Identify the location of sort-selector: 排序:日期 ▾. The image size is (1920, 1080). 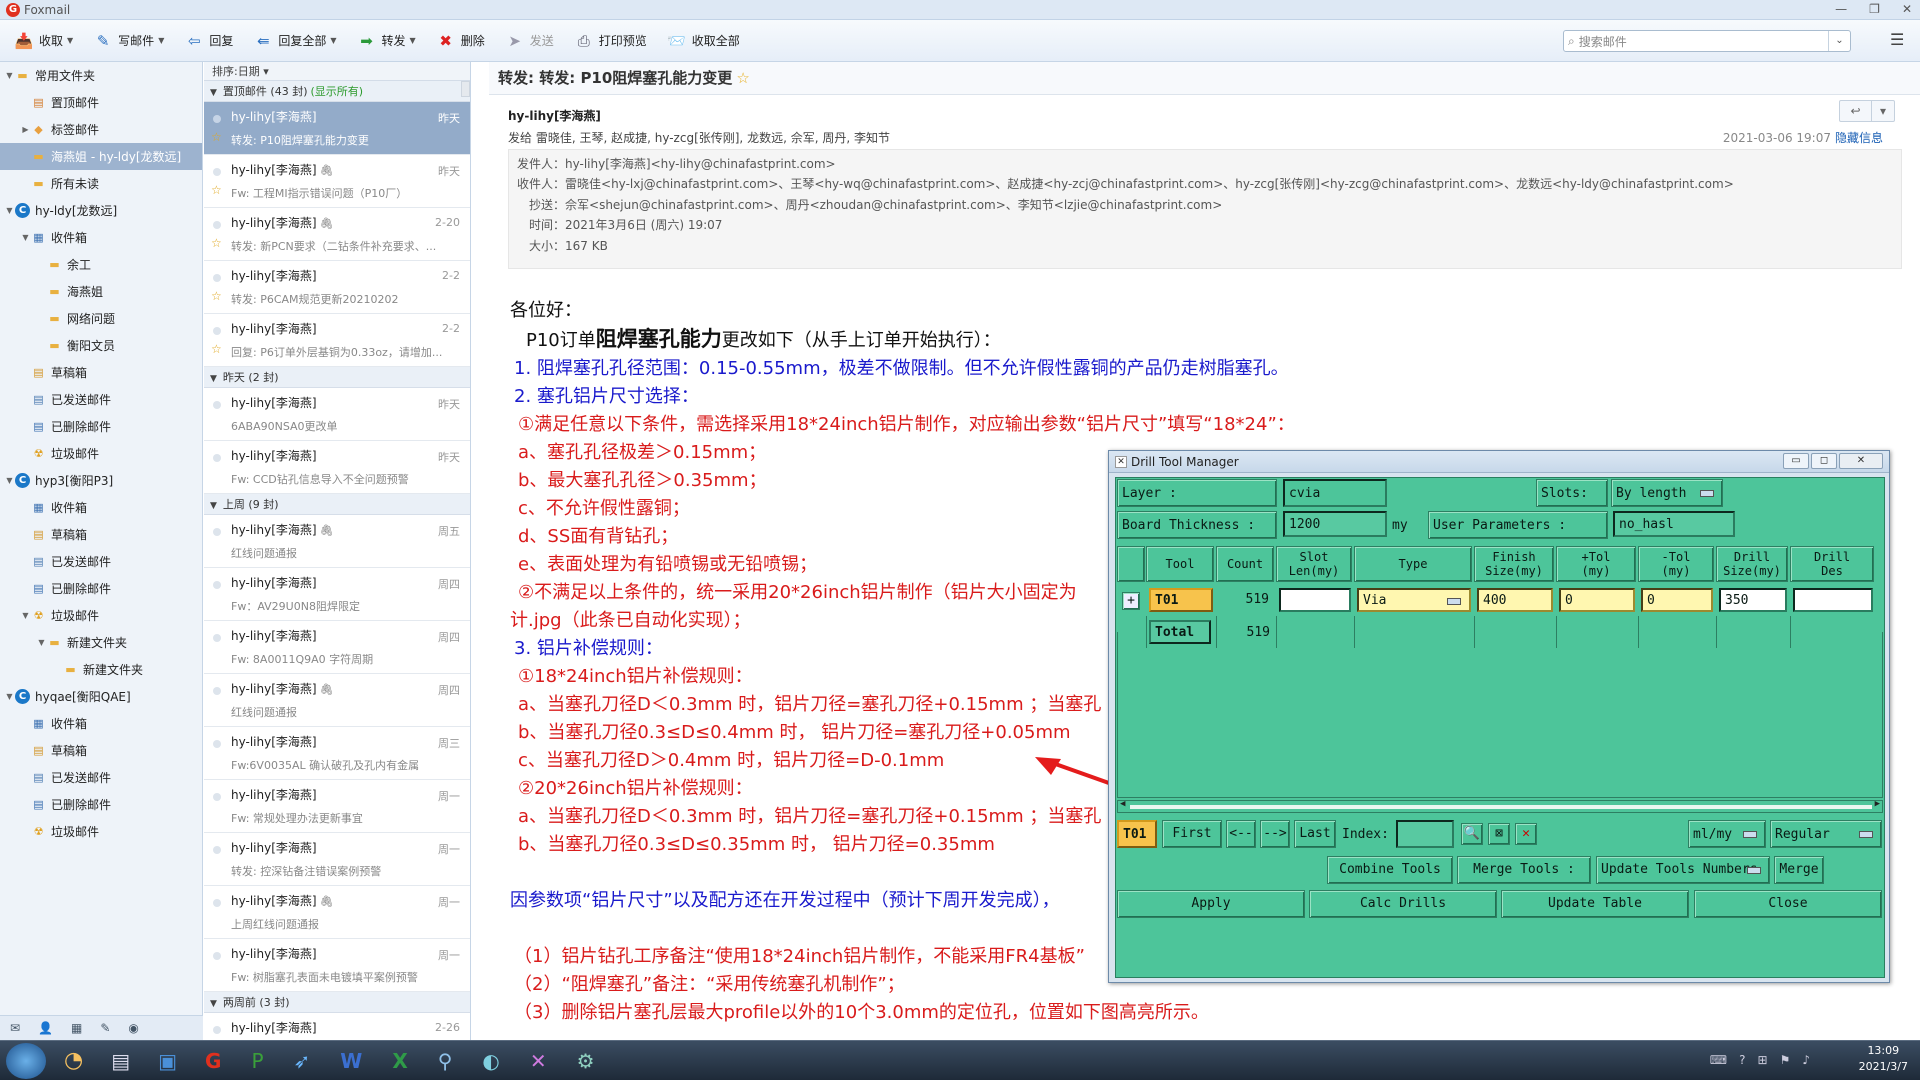
(337, 71).